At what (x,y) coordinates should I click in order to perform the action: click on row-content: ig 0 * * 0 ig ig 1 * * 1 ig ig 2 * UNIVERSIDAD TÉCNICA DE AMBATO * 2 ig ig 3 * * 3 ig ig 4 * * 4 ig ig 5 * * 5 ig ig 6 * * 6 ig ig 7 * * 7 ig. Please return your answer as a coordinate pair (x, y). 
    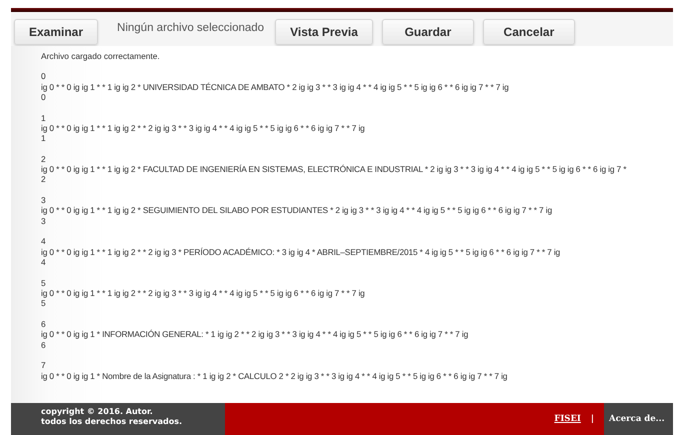
    Looking at the image, I should click on (275, 87).